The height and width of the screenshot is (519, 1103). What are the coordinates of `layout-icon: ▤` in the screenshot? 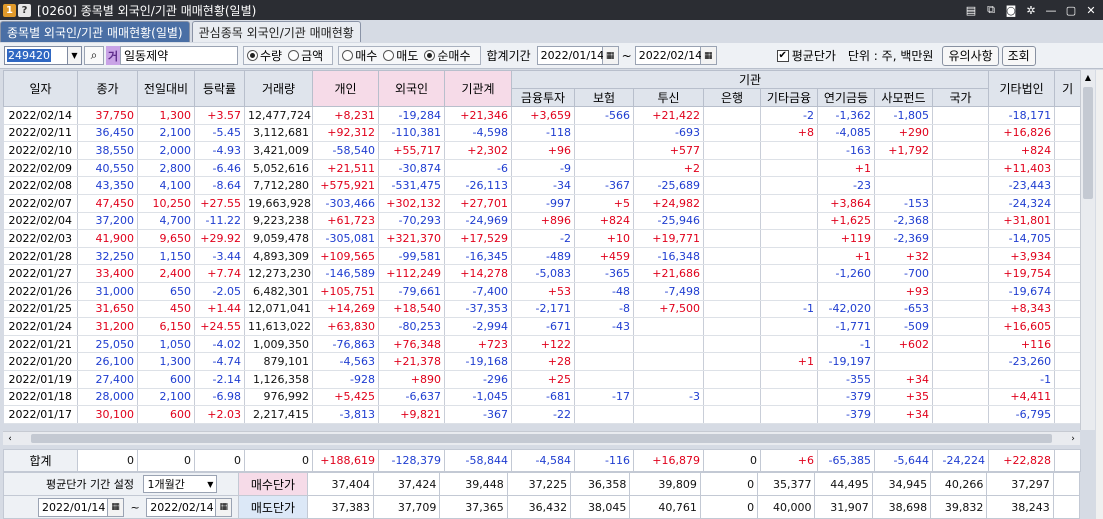 It's located at (971, 10).